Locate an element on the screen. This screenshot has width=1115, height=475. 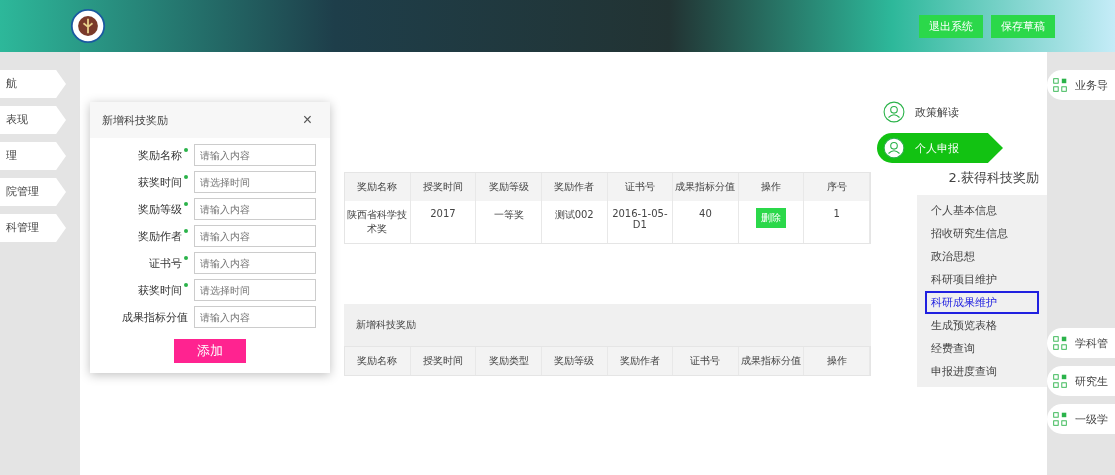
column-header: 序号 is located at coordinates (837, 187).